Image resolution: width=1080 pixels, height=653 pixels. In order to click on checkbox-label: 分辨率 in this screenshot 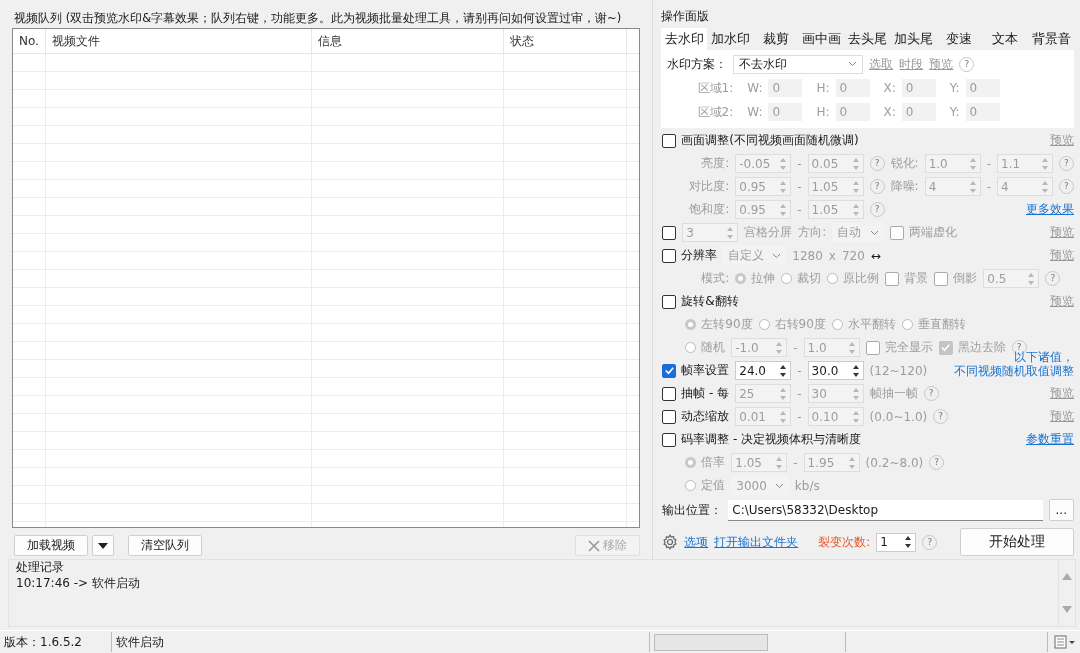, I will do `click(699, 255)`.